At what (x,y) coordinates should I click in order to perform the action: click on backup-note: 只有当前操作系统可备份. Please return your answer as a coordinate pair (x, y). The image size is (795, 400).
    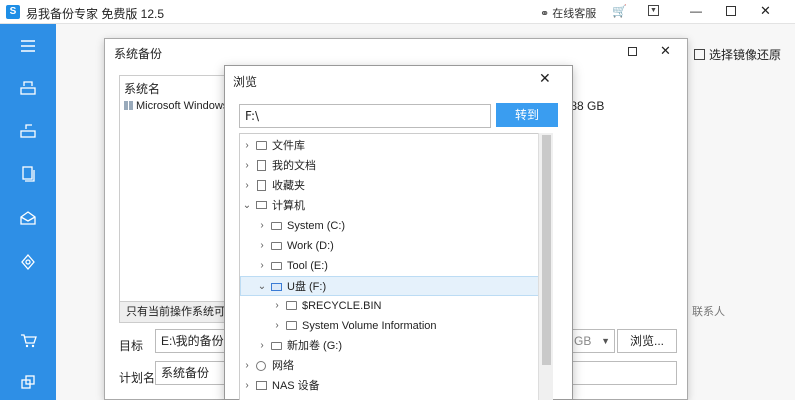
    Looking at the image, I should click on (174, 312).